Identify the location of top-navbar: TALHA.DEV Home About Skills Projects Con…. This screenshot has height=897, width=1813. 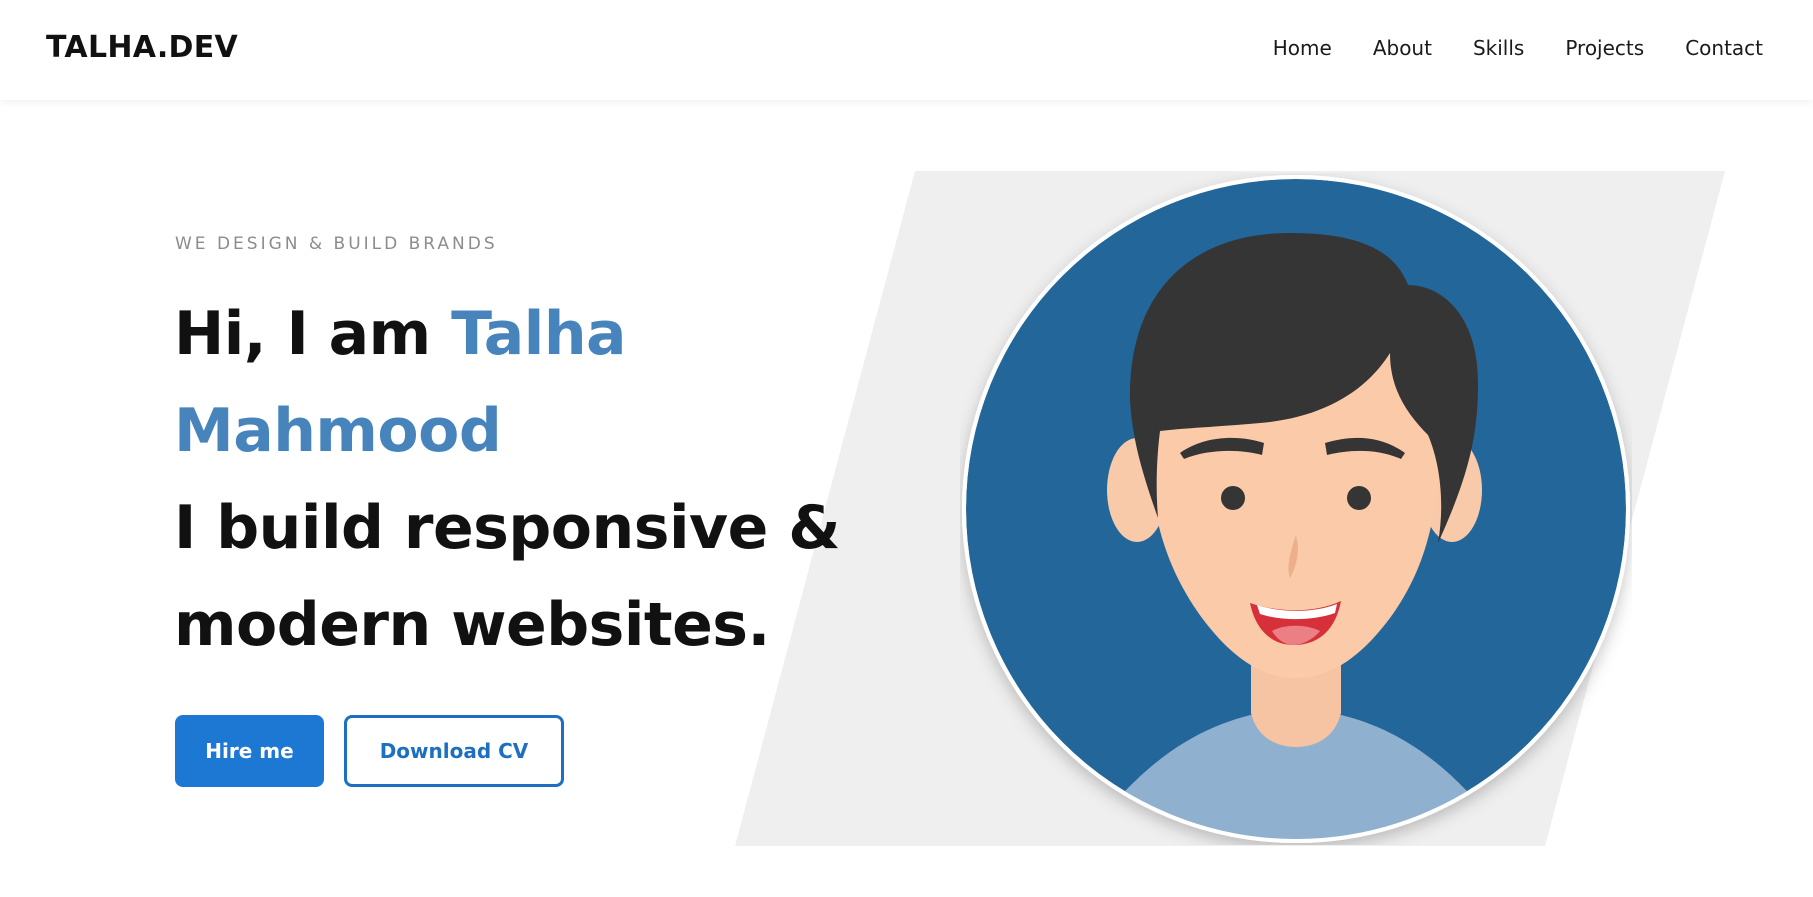
(906, 50).